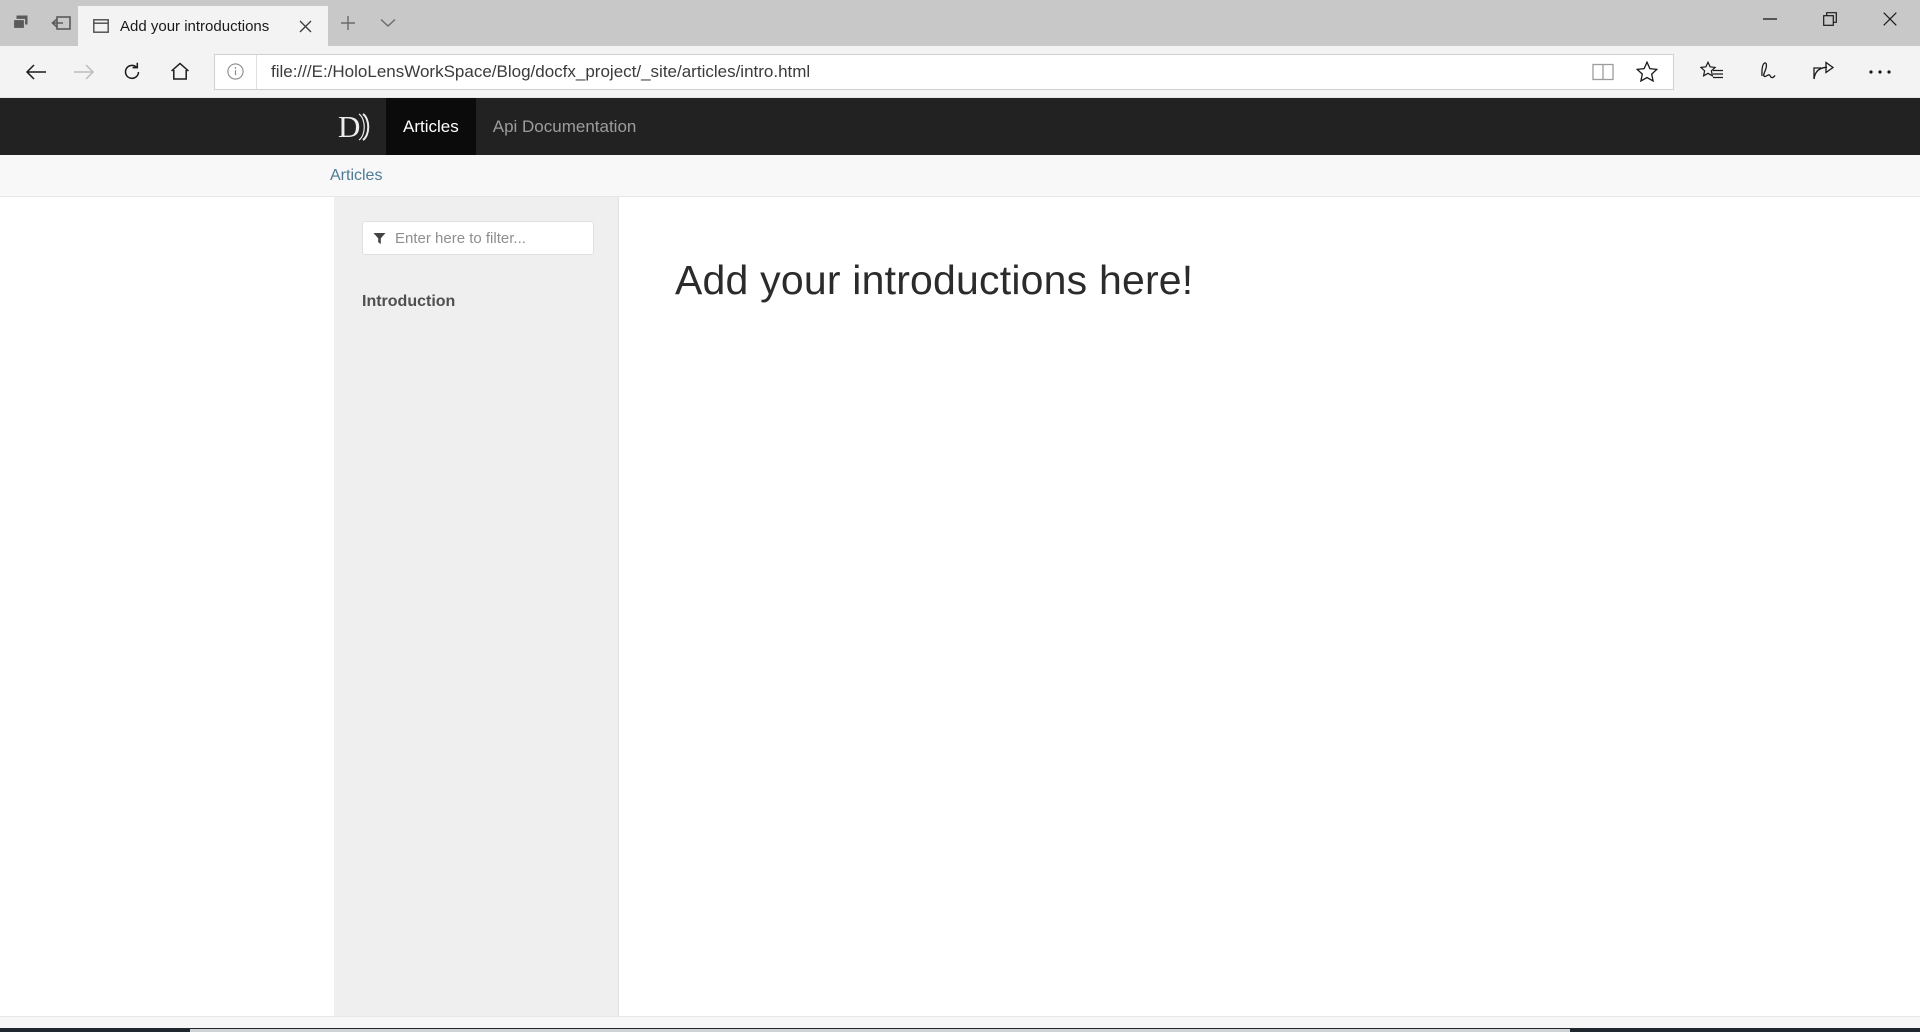 The height and width of the screenshot is (1032, 1920). I want to click on share-icon, so click(1824, 72).